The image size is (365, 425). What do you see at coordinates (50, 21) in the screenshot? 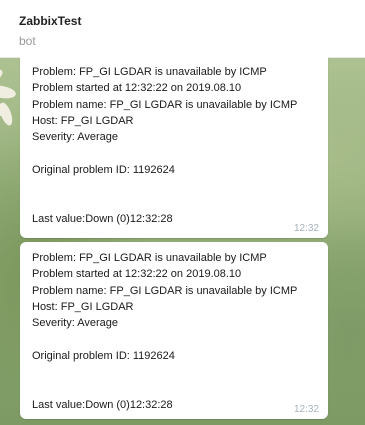
I see `chat-title: ZabbixTest` at bounding box center [50, 21].